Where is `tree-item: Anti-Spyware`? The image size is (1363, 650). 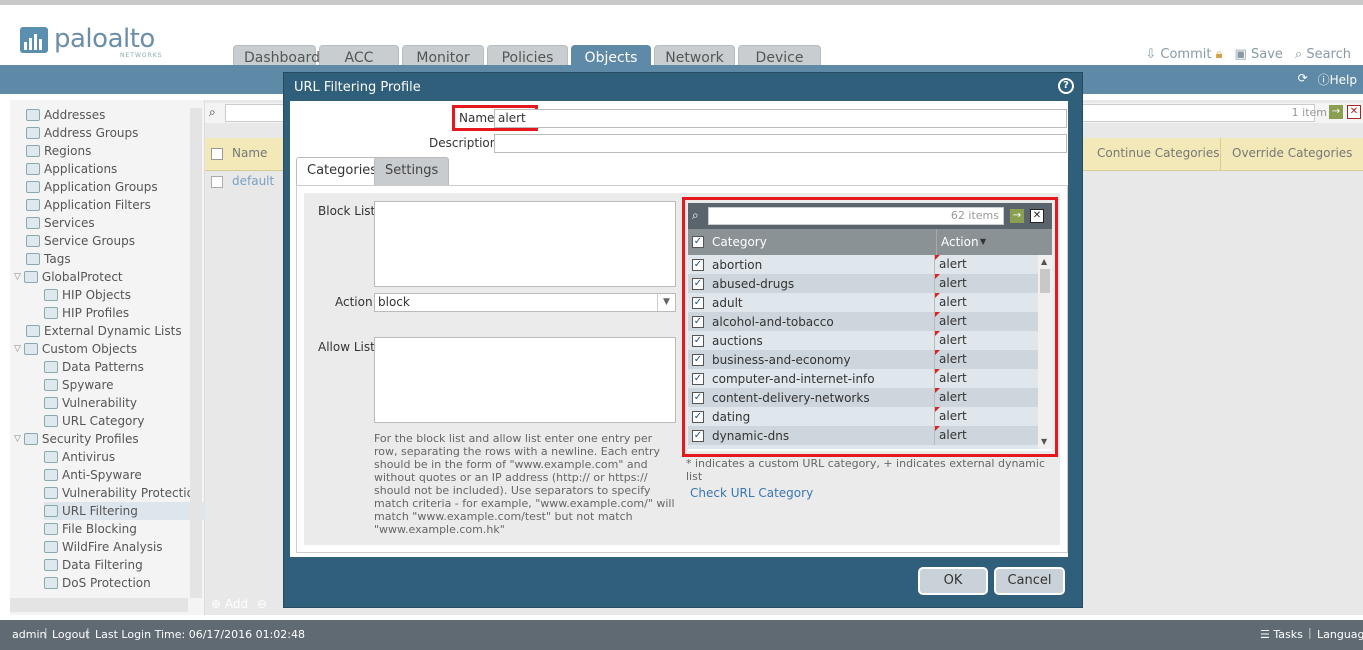
tree-item: Anti-Spyware is located at coordinates (93, 475).